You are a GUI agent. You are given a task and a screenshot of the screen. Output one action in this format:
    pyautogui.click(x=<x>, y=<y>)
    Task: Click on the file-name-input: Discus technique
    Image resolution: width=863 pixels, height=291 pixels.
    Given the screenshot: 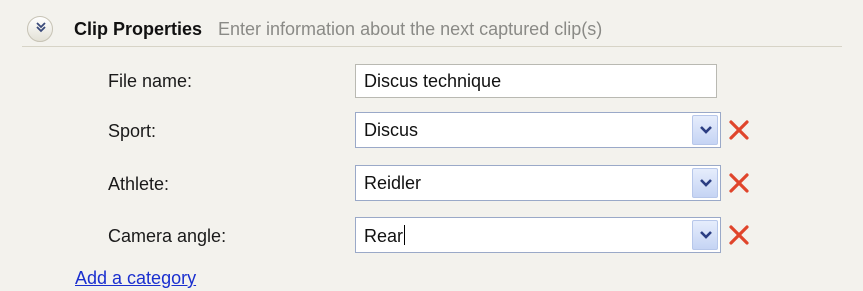 What is the action you would take?
    pyautogui.click(x=536, y=81)
    